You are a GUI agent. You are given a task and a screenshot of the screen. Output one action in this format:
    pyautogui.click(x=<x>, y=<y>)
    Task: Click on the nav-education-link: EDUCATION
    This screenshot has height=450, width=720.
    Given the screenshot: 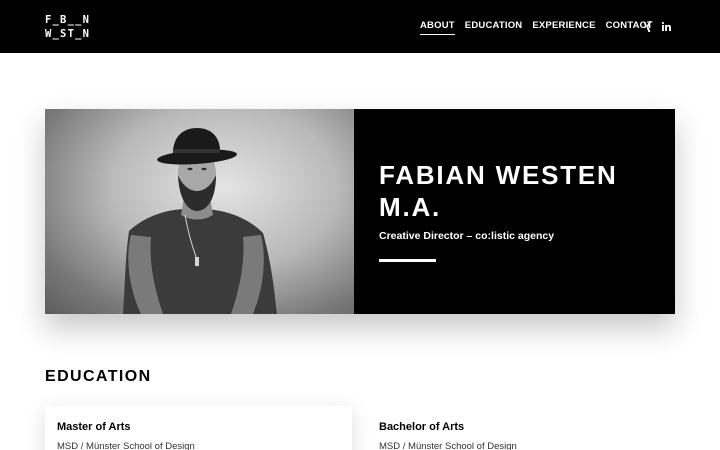 What is the action you would take?
    pyautogui.click(x=494, y=27)
    